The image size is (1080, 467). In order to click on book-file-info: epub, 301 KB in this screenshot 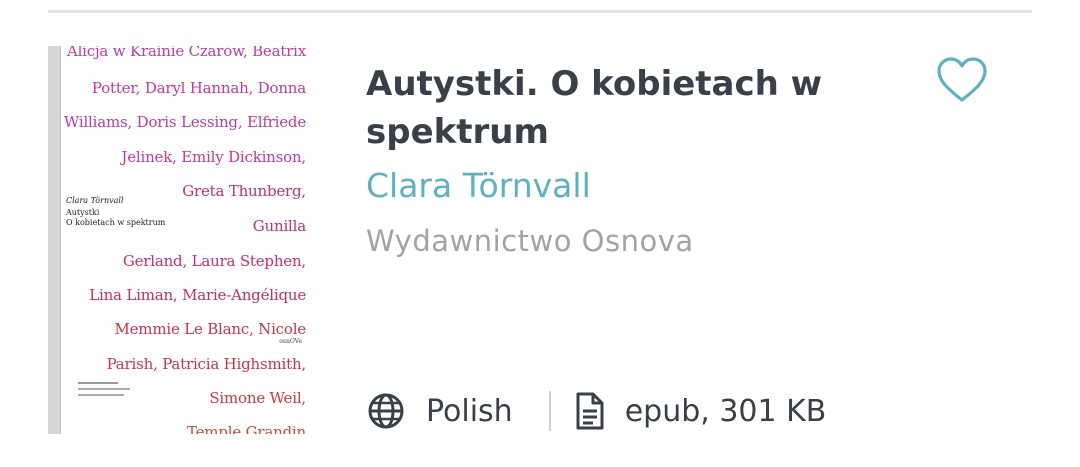, I will do `click(725, 411)`.